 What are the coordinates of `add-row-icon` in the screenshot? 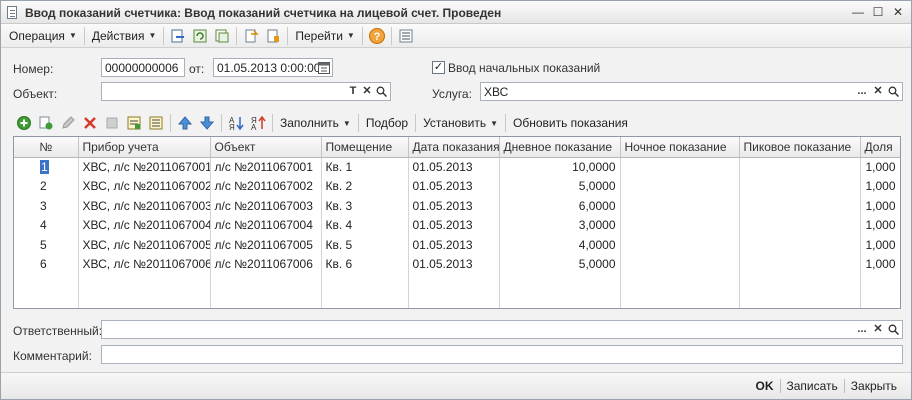 It's located at (24, 123).